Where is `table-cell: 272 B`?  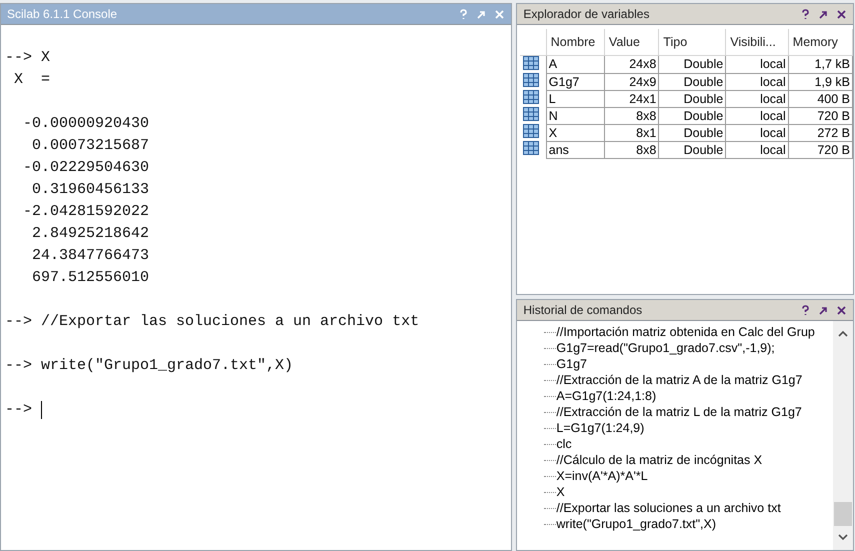
table-cell: 272 B is located at coordinates (820, 132).